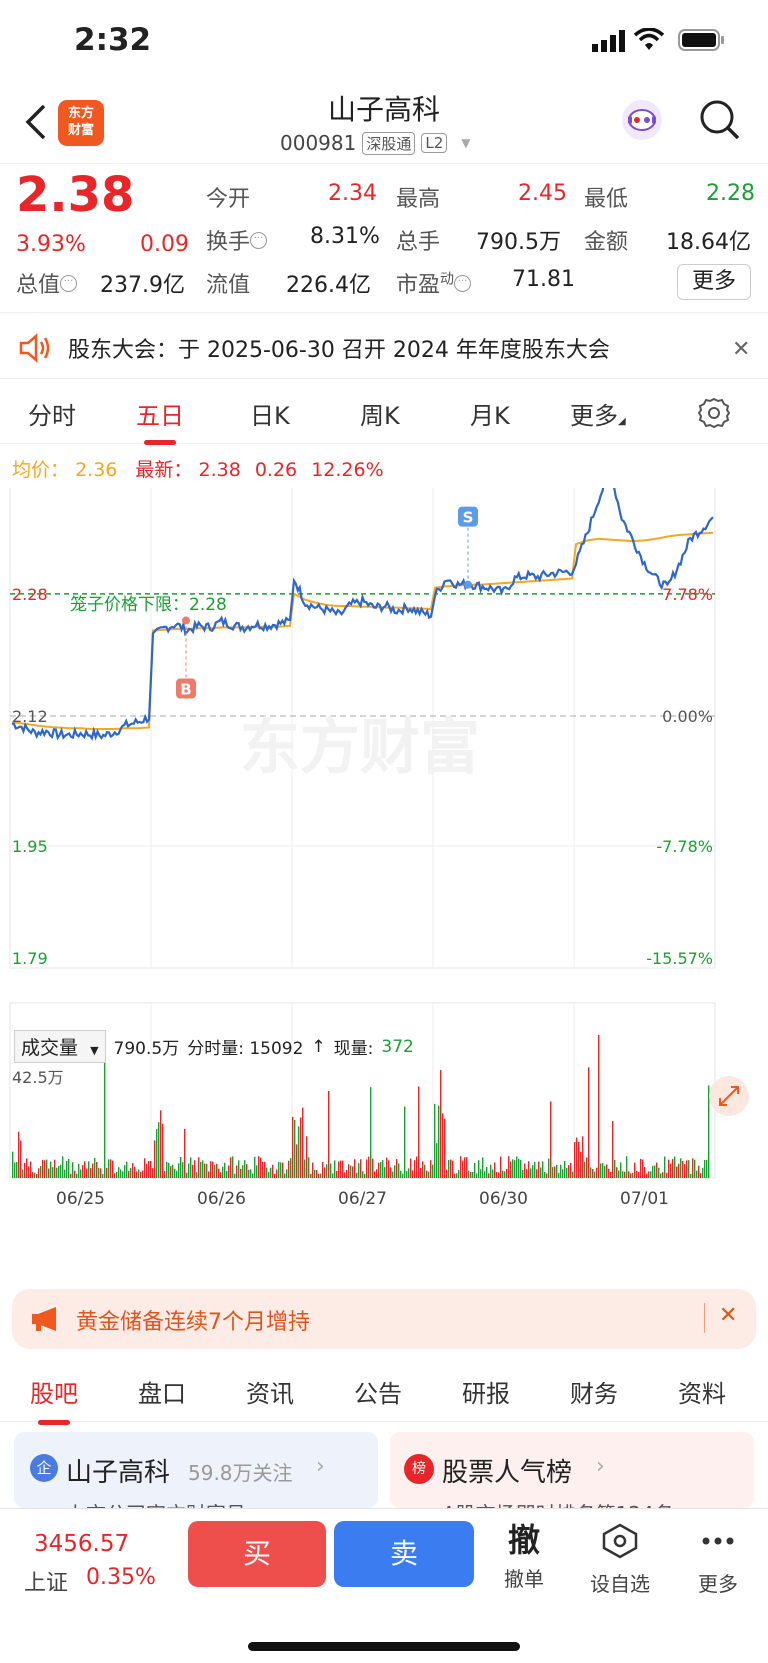  Describe the element at coordinates (50, 1048) in the screenshot. I see `volume-selector-label: 成交量` at that location.